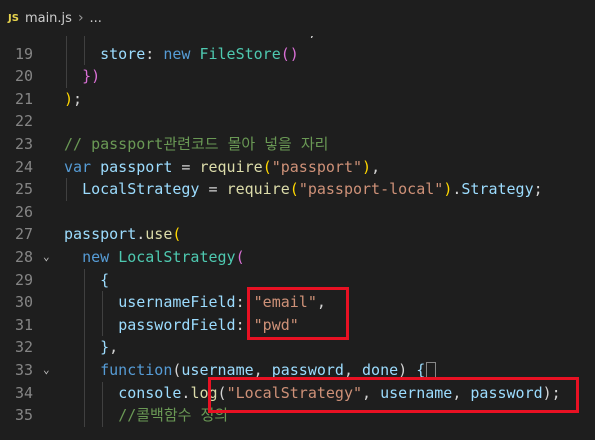  I want to click on code-text: //콜백함수 정의, so click(146, 415).